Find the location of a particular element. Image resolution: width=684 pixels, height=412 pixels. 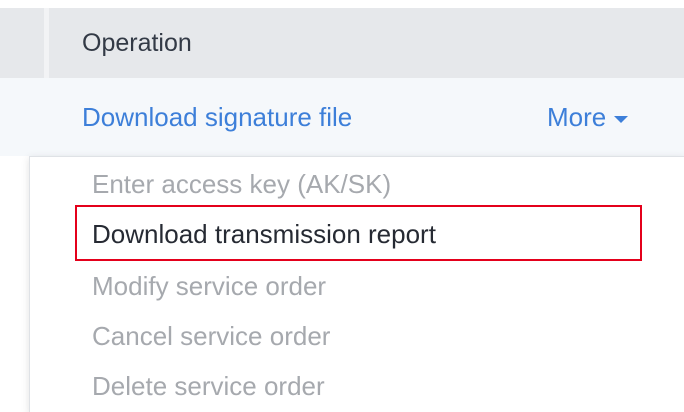

menu-item-enter-access-key: Enter access key (AK/SK) is located at coordinates (241, 184).